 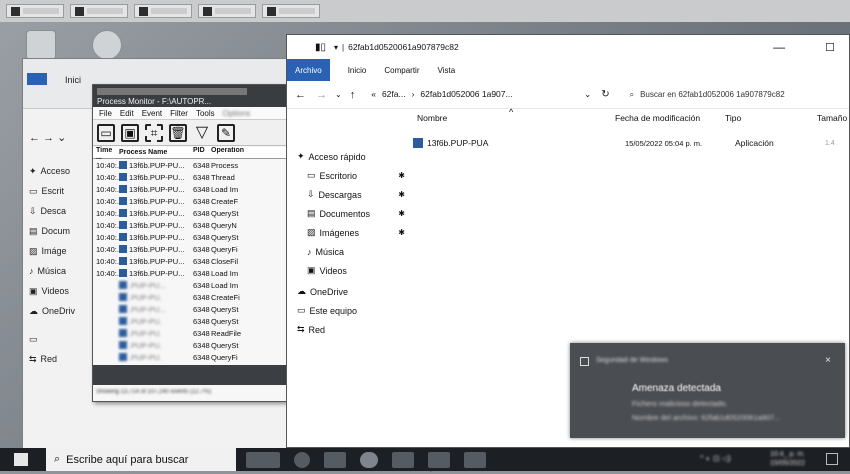 What do you see at coordinates (348, 194) in the screenshot?
I see `nav-item: ⇩ Descargas ✱` at bounding box center [348, 194].